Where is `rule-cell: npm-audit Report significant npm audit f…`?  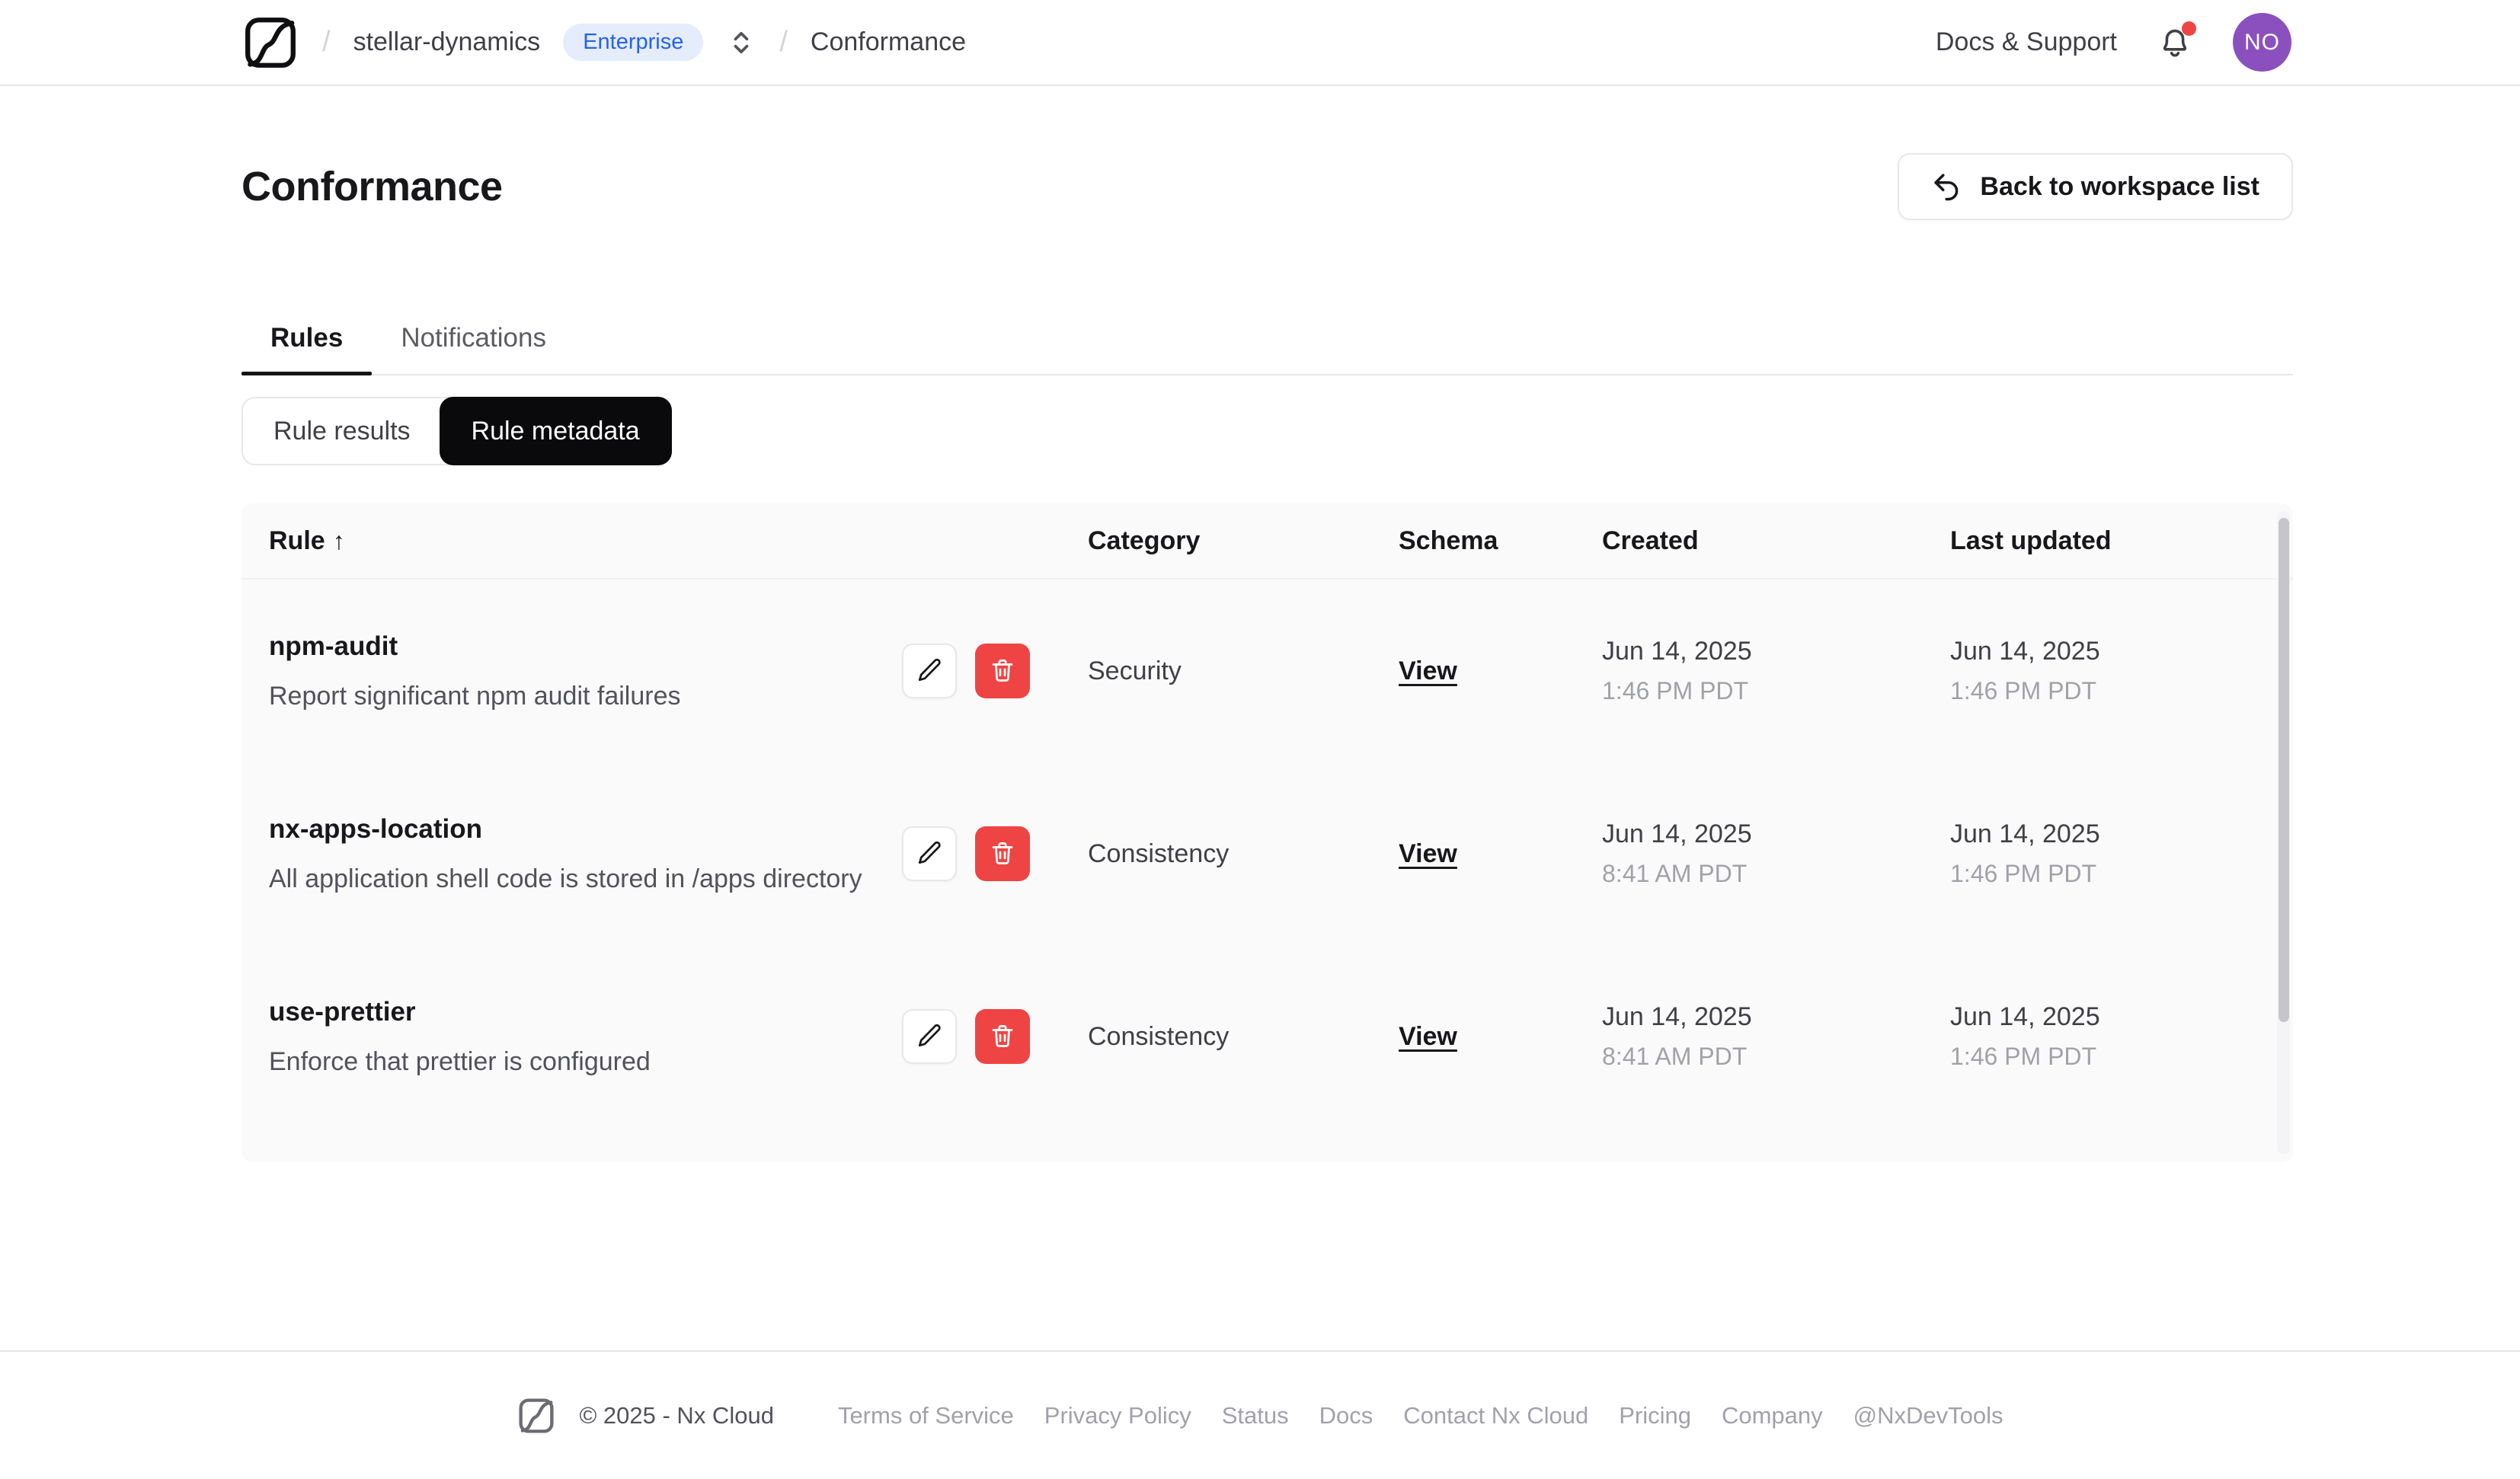 rule-cell: npm-audit Report significant npm audit f… is located at coordinates (678, 671).